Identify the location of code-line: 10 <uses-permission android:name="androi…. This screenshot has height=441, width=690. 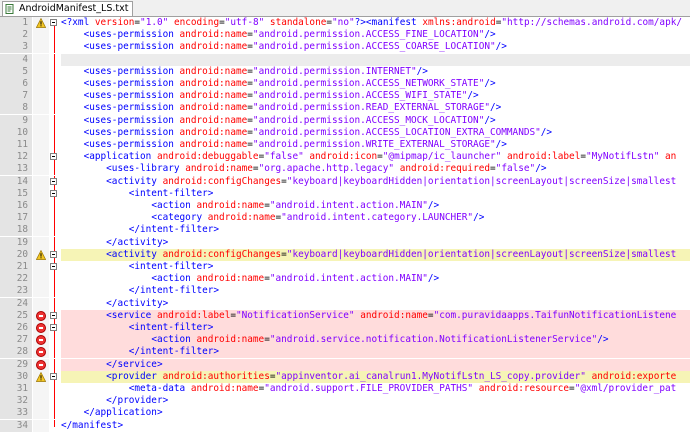
(345, 132).